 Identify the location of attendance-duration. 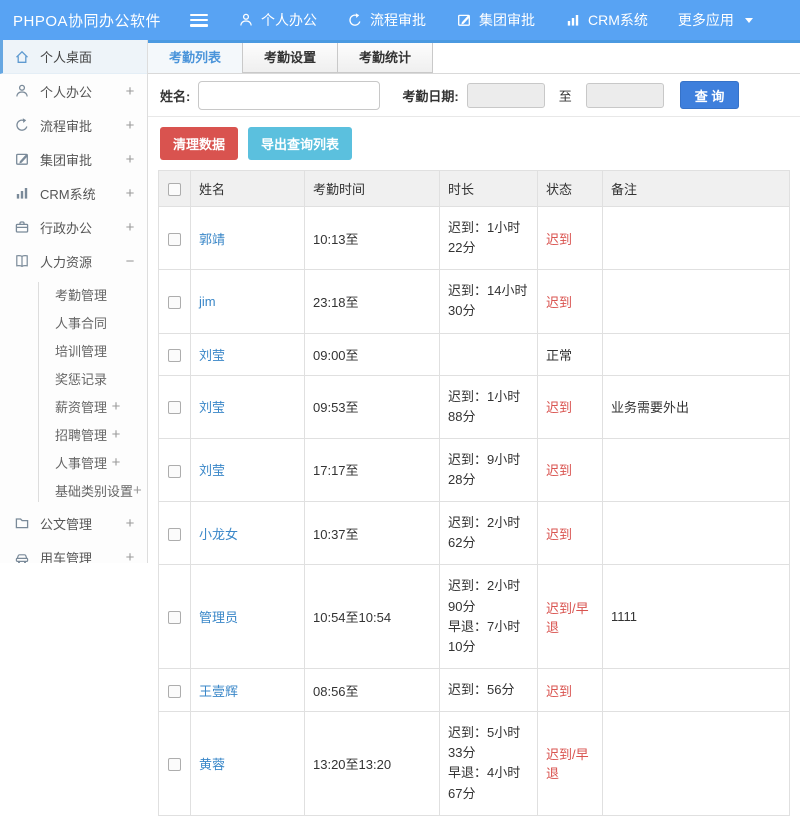
(489, 354).